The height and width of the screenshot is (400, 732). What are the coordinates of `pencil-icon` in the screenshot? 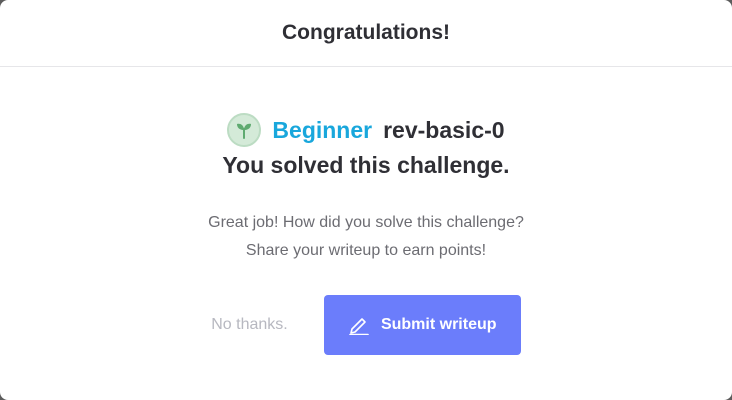 It's located at (359, 325).